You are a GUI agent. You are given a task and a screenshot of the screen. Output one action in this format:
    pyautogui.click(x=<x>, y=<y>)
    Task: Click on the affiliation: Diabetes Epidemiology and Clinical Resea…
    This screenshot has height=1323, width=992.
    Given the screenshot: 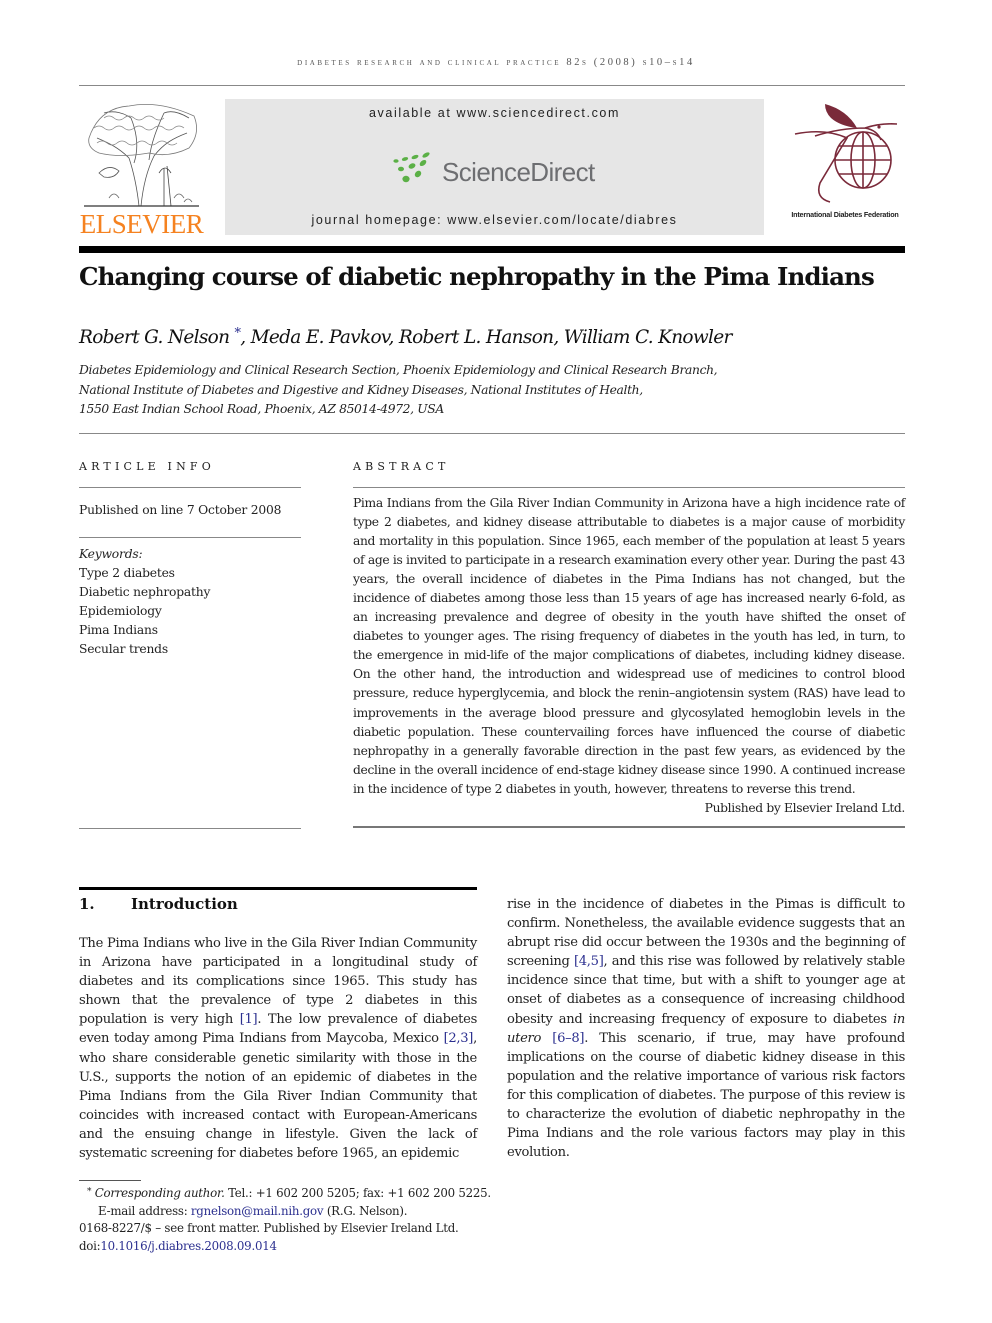 What is the action you would take?
    pyautogui.click(x=398, y=390)
    